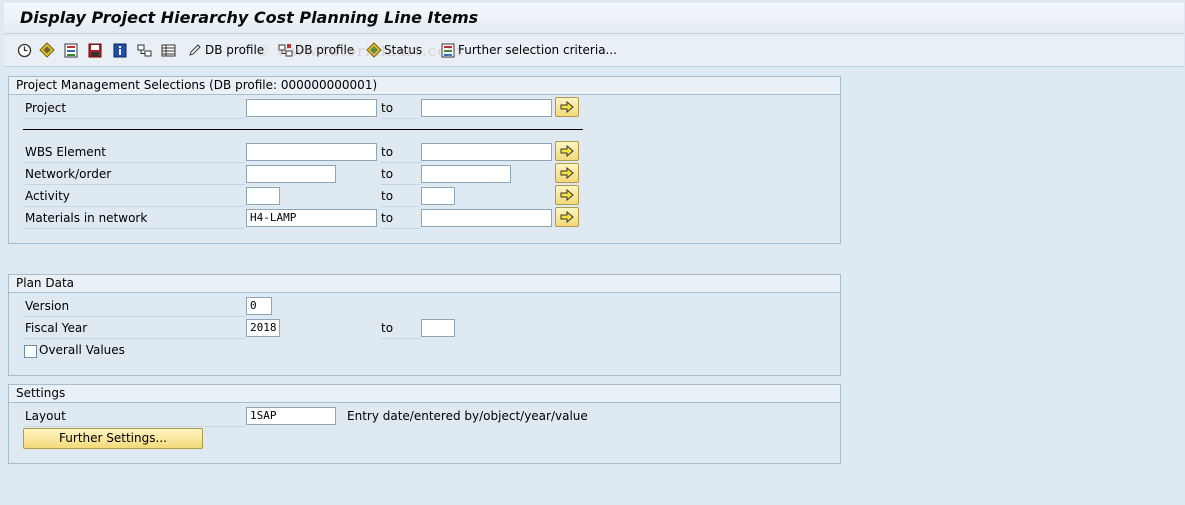 This screenshot has height=505, width=1185. What do you see at coordinates (135, 306) in the screenshot?
I see `version-label: Version` at bounding box center [135, 306].